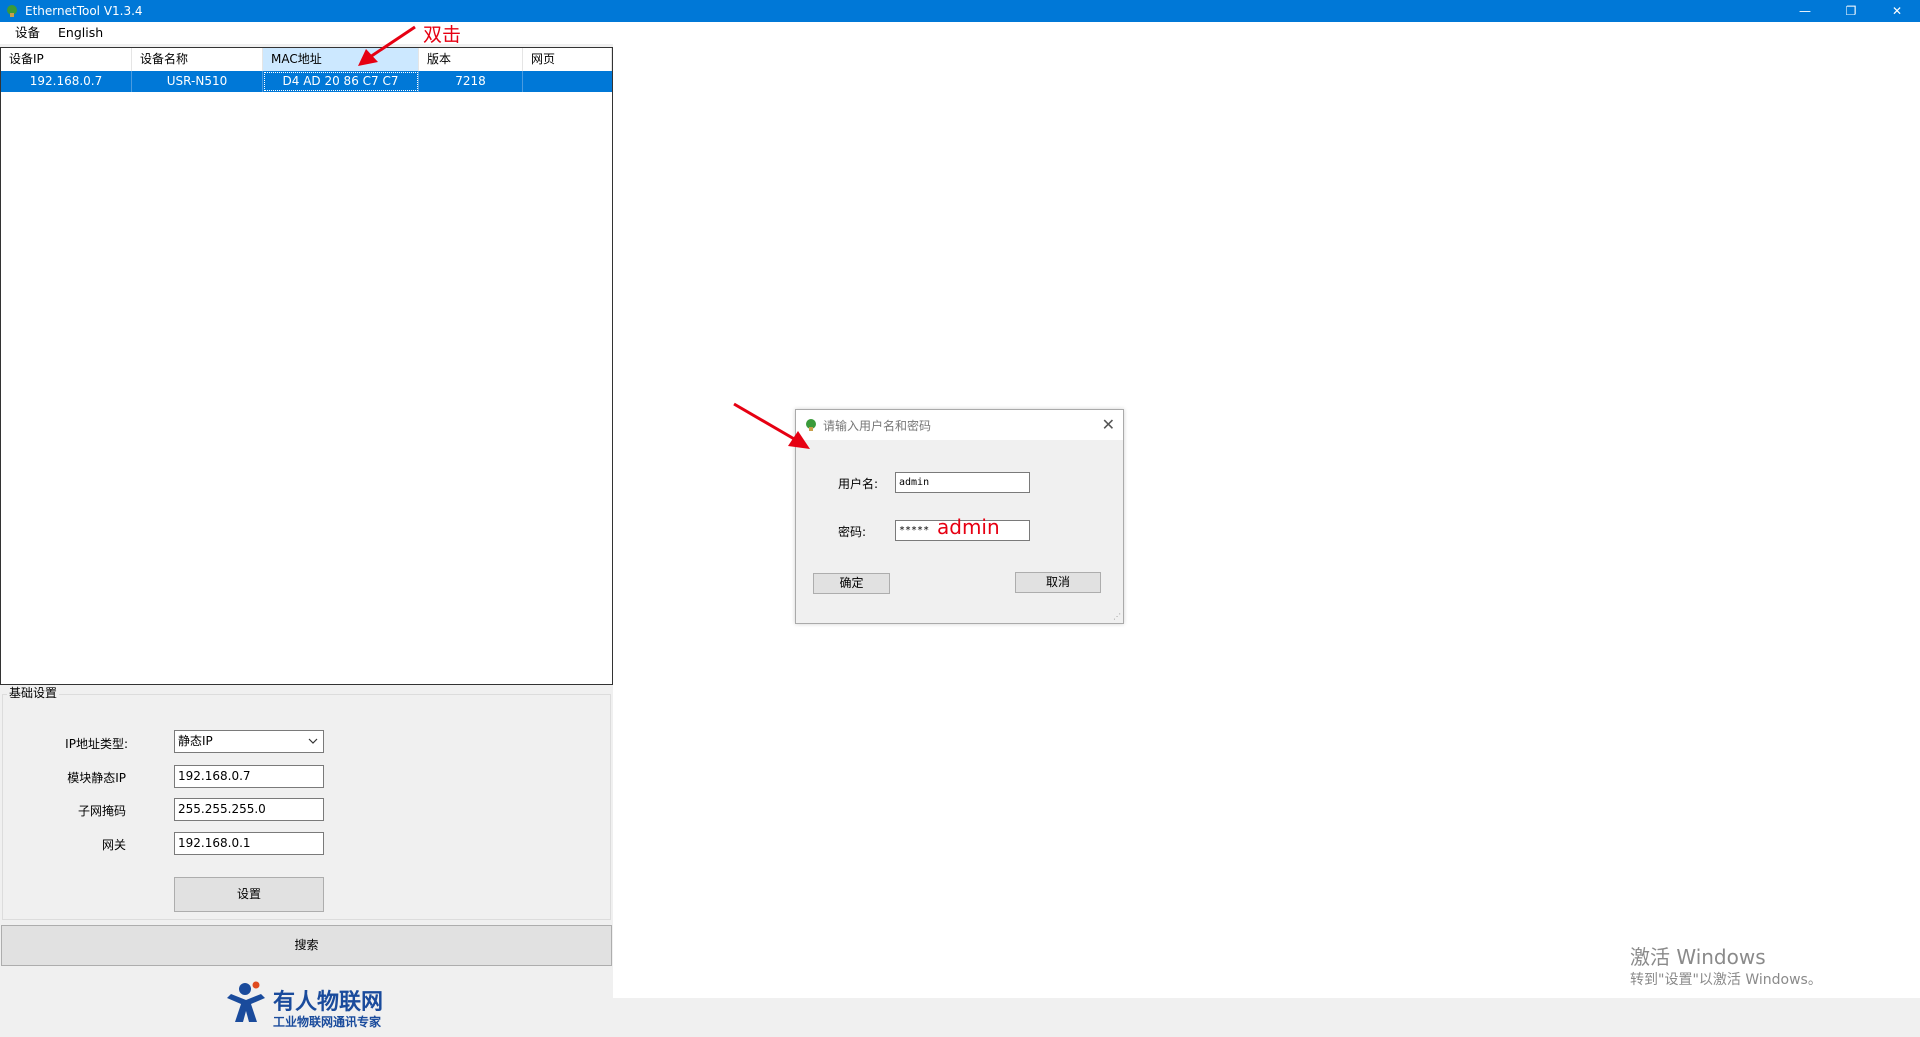 The image size is (1920, 1037). Describe the element at coordinates (959, 425) in the screenshot. I see `dialog-titlebar: 请输入用户名和密码 ✕` at that location.